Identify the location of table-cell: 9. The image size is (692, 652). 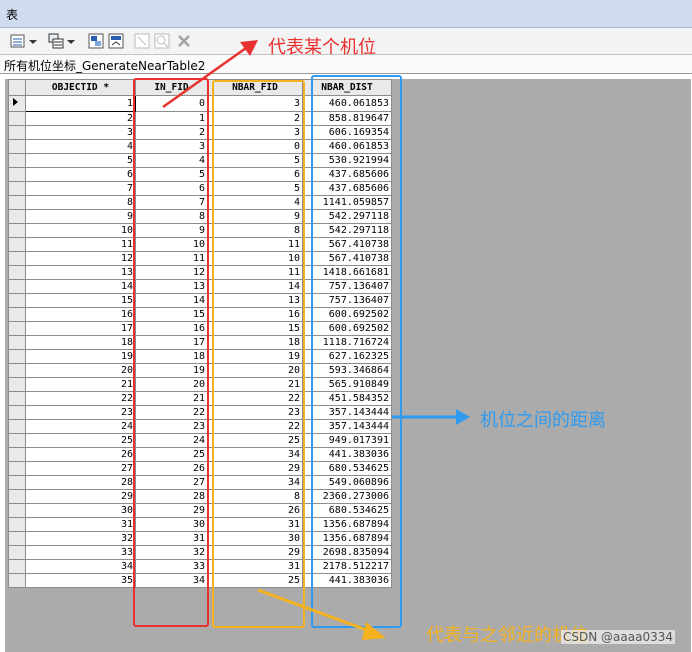
(80, 216).